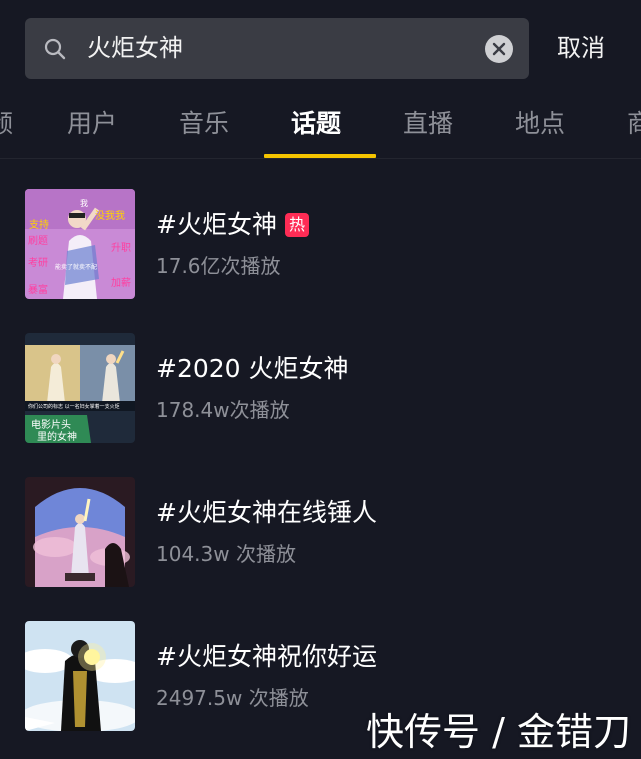 The image size is (641, 759). What do you see at coordinates (74, 406) in the screenshot?
I see `thumb-text: 你们公司的标志 以一名妇女掌着一支火炬` at bounding box center [74, 406].